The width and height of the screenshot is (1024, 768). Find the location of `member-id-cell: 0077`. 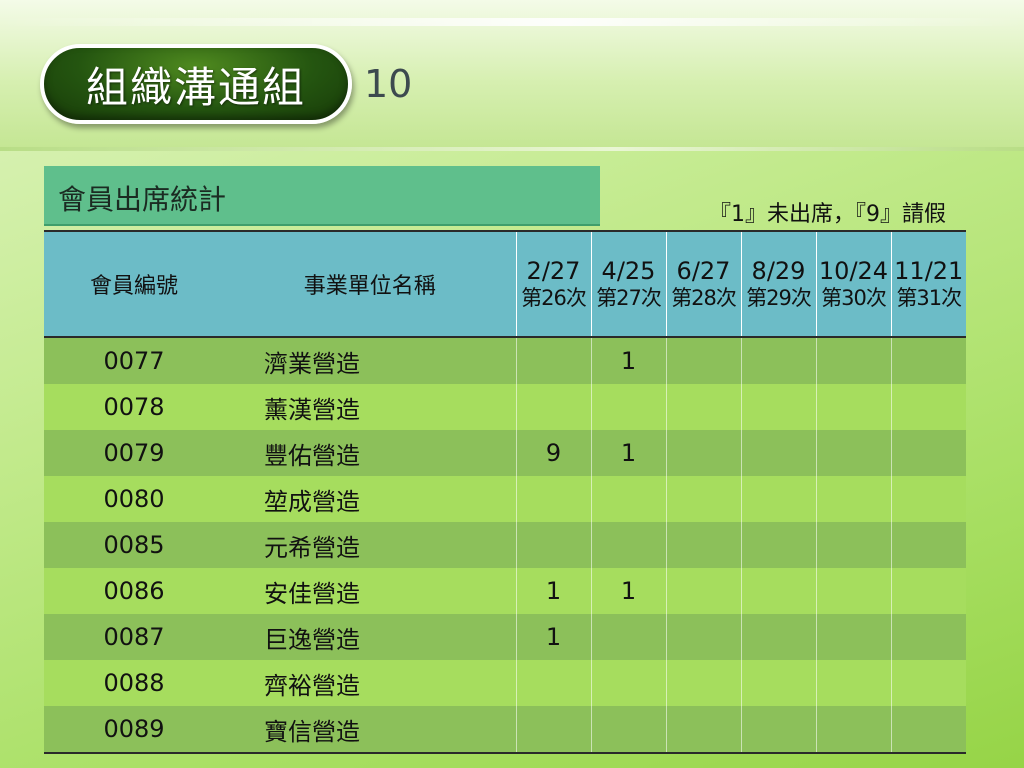

member-id-cell: 0077 is located at coordinates (134, 360).